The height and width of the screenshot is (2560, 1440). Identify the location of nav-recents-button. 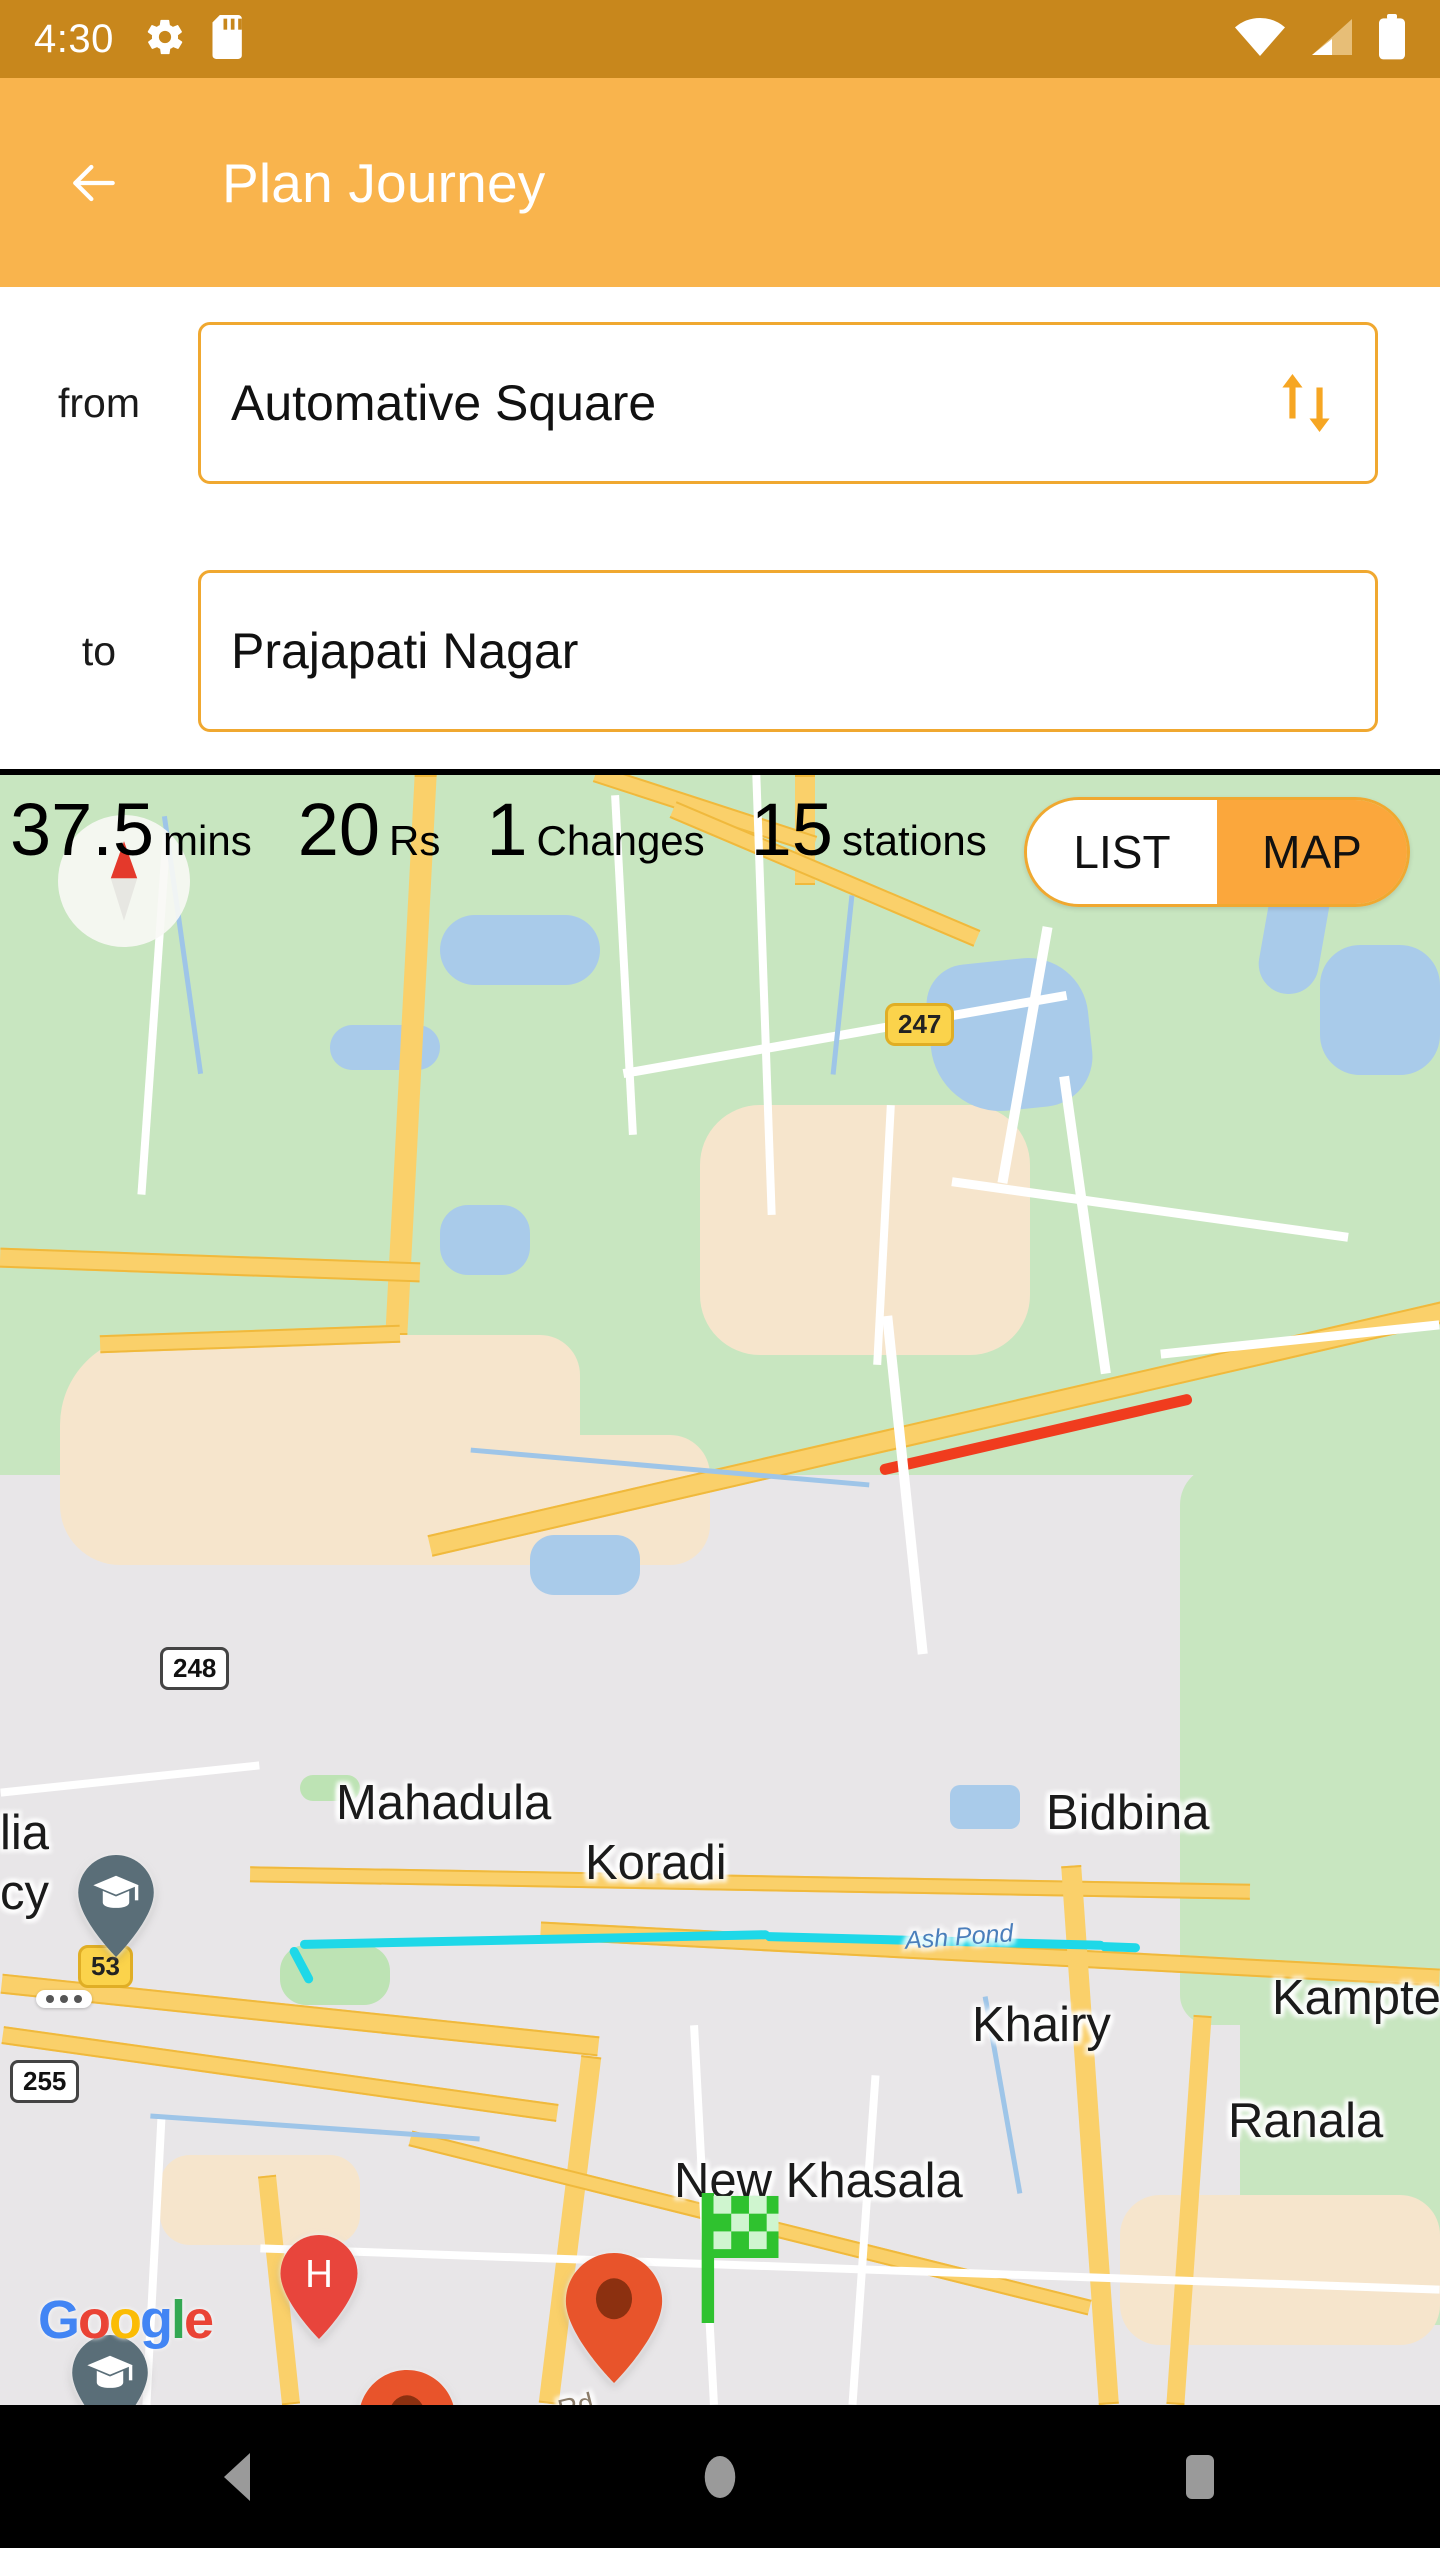
(1200, 2477).